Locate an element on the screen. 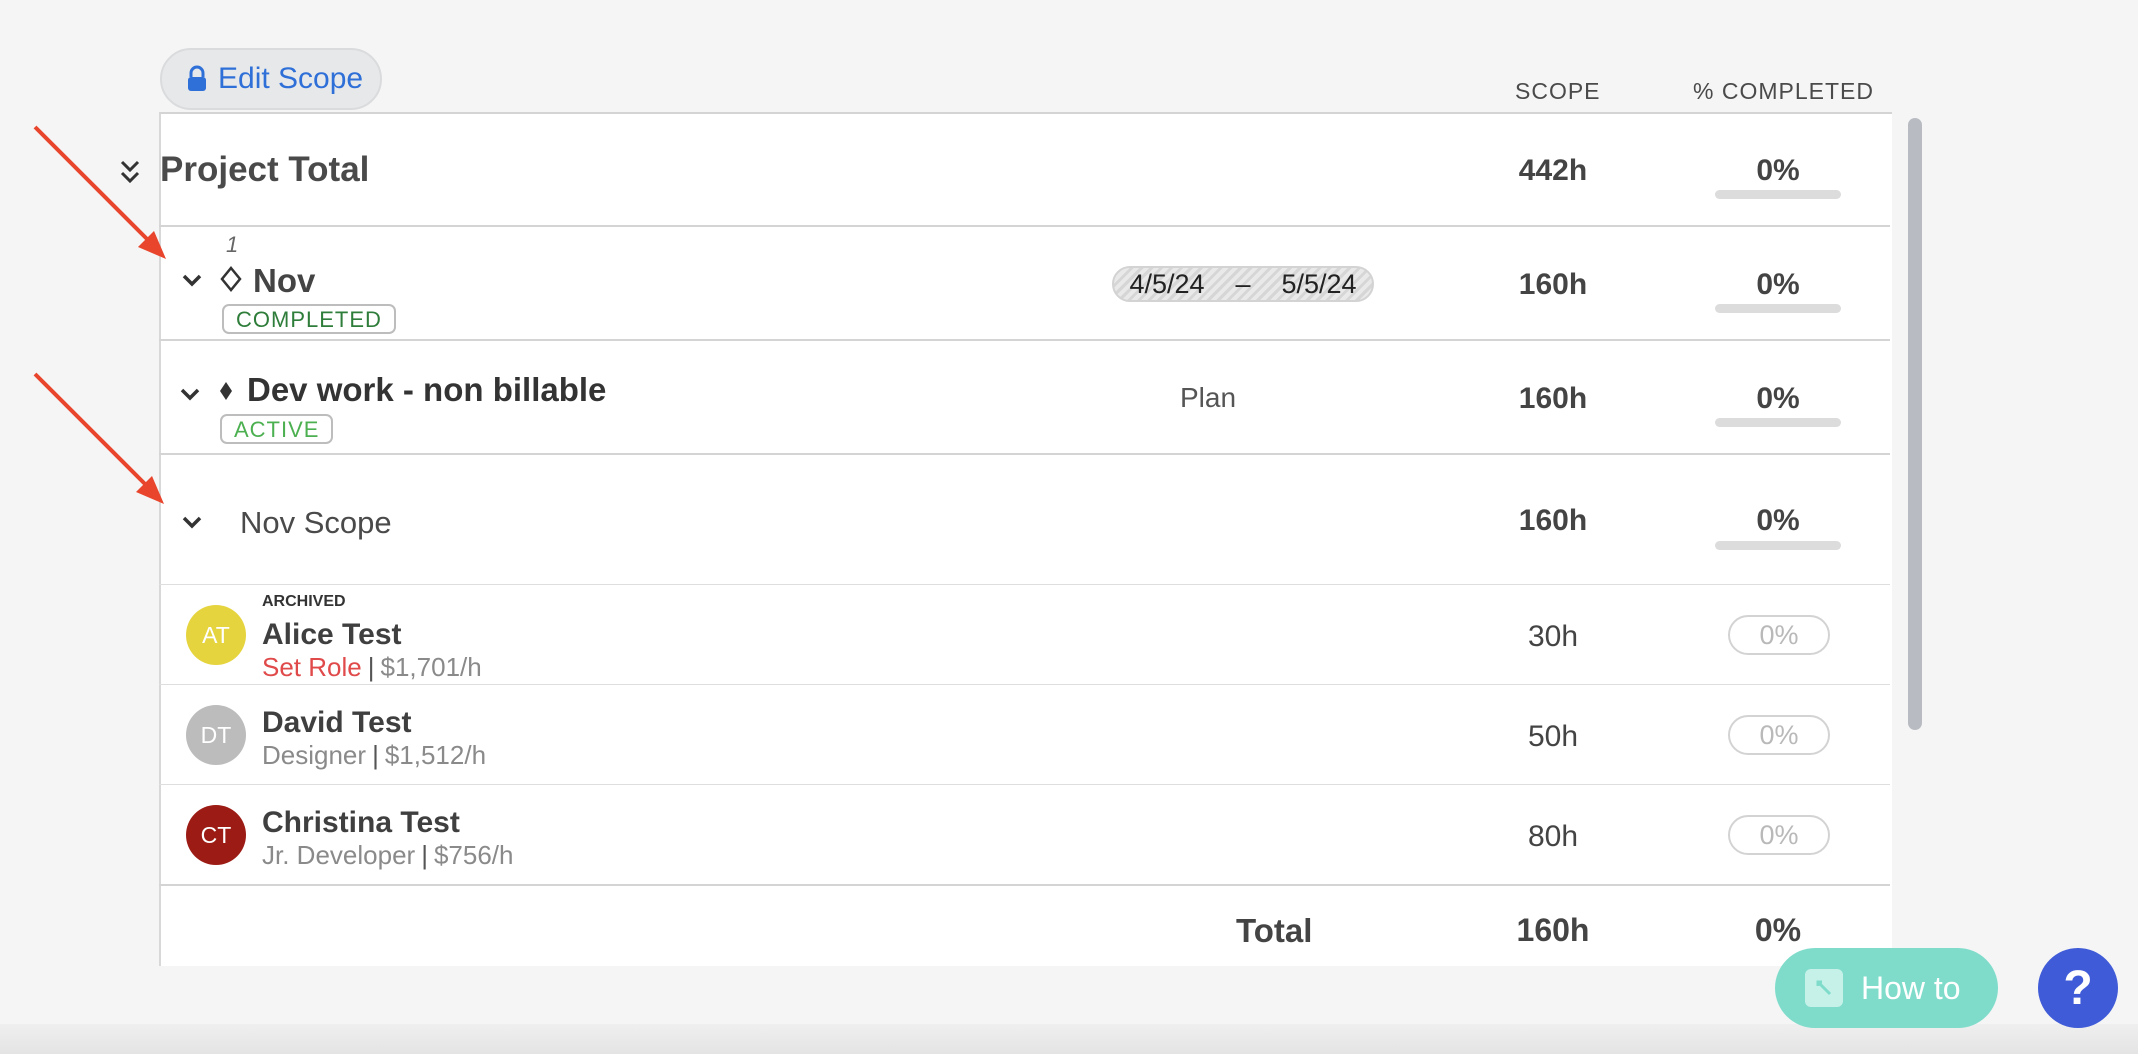 This screenshot has width=2138, height=1054. project-total-scope: 442h is located at coordinates (1553, 170).